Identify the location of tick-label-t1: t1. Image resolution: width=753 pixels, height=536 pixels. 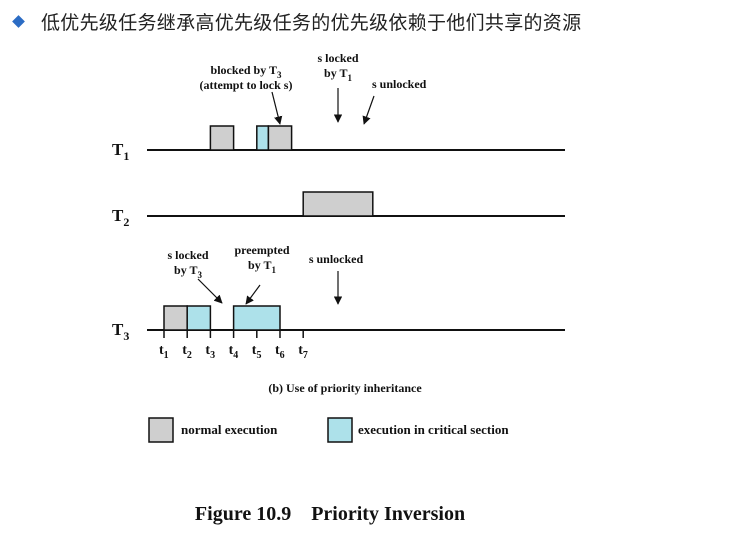
(164, 352).